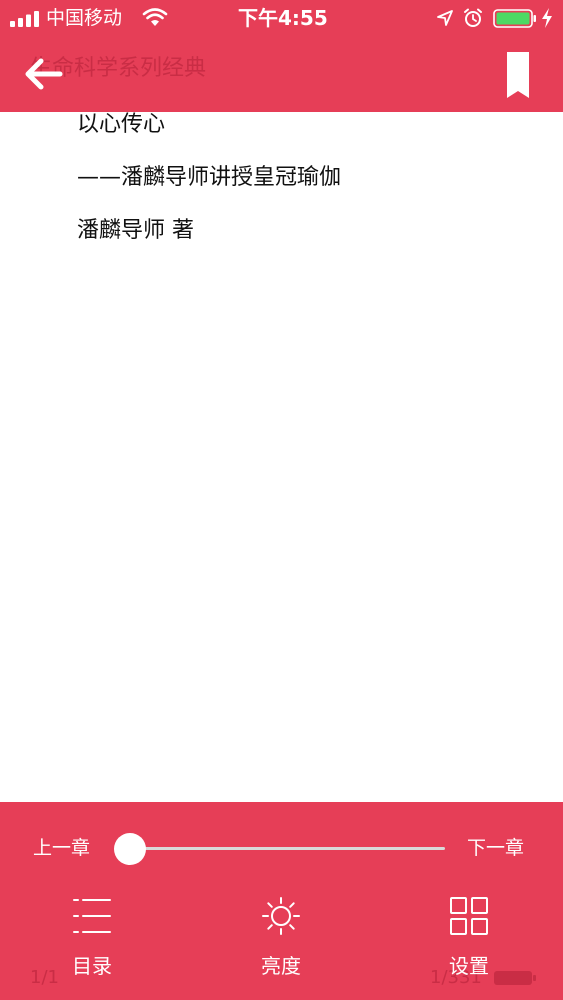  What do you see at coordinates (547, 18) in the screenshot?
I see `charging-bolt-icon` at bounding box center [547, 18].